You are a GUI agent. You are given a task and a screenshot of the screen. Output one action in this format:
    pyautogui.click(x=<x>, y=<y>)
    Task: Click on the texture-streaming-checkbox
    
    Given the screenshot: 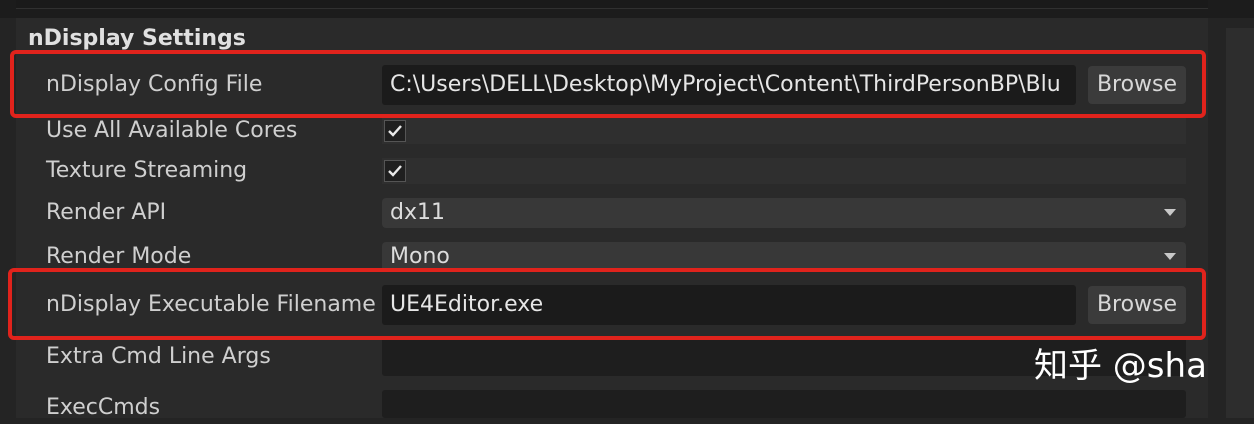 What is the action you would take?
    pyautogui.click(x=395, y=171)
    